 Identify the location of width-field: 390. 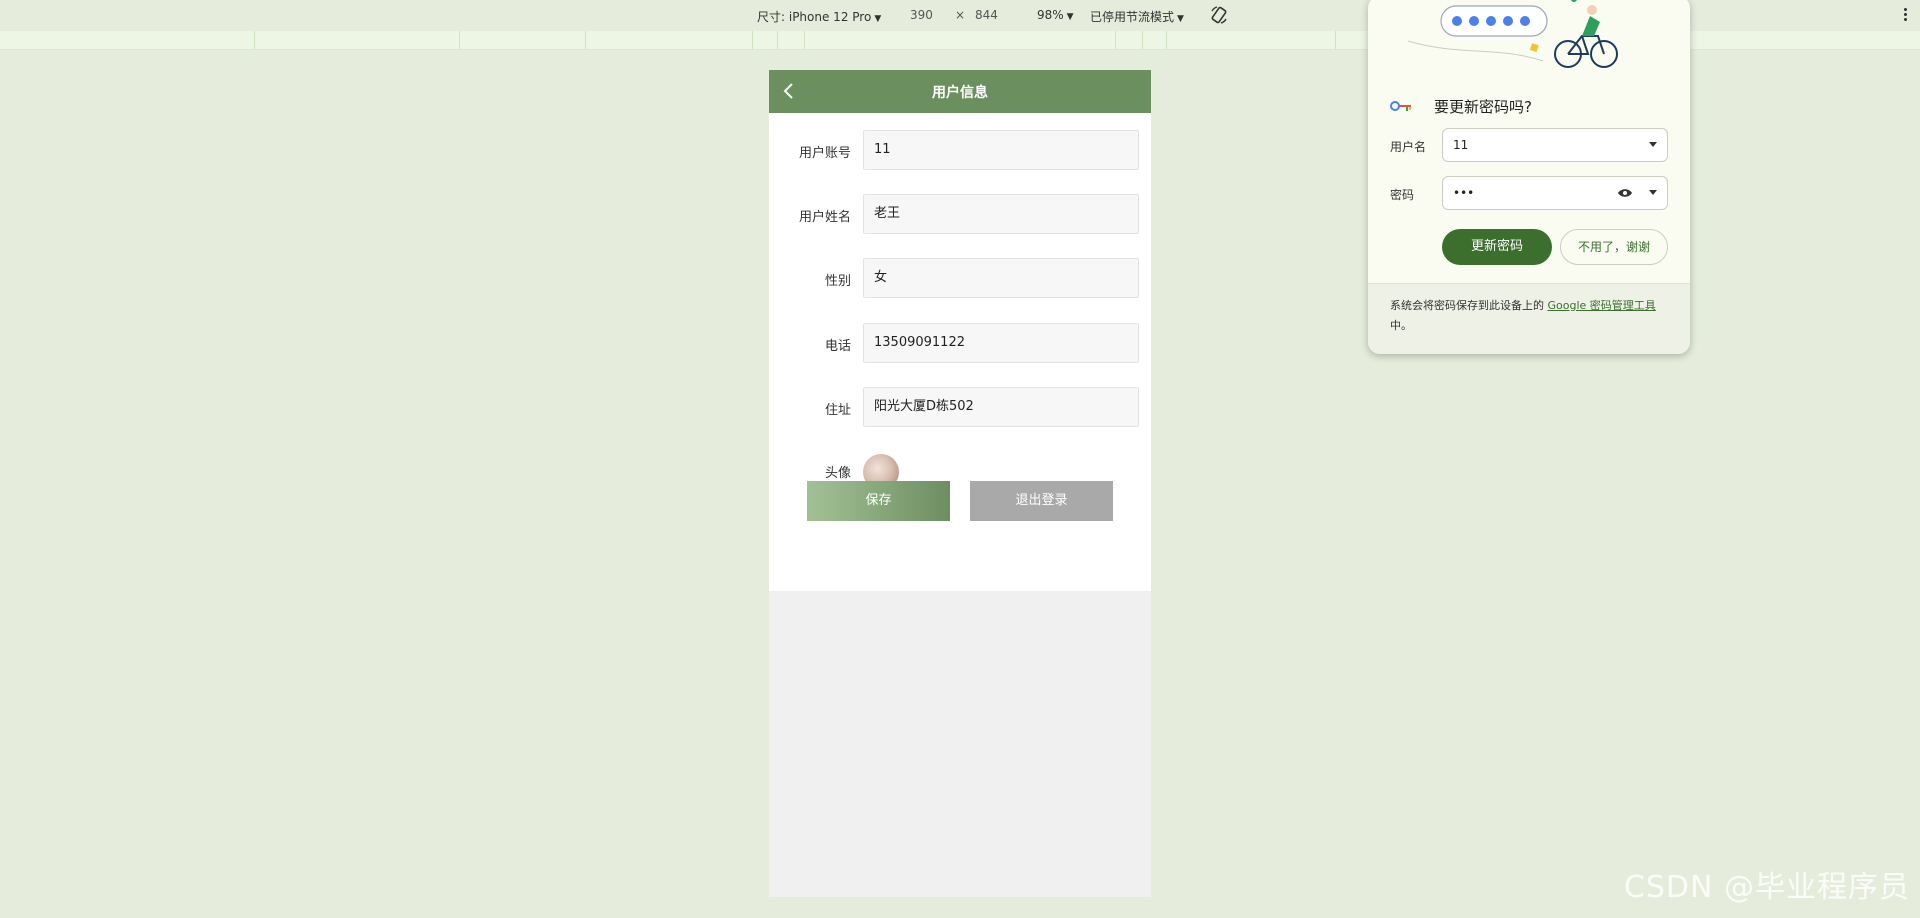
(921, 15).